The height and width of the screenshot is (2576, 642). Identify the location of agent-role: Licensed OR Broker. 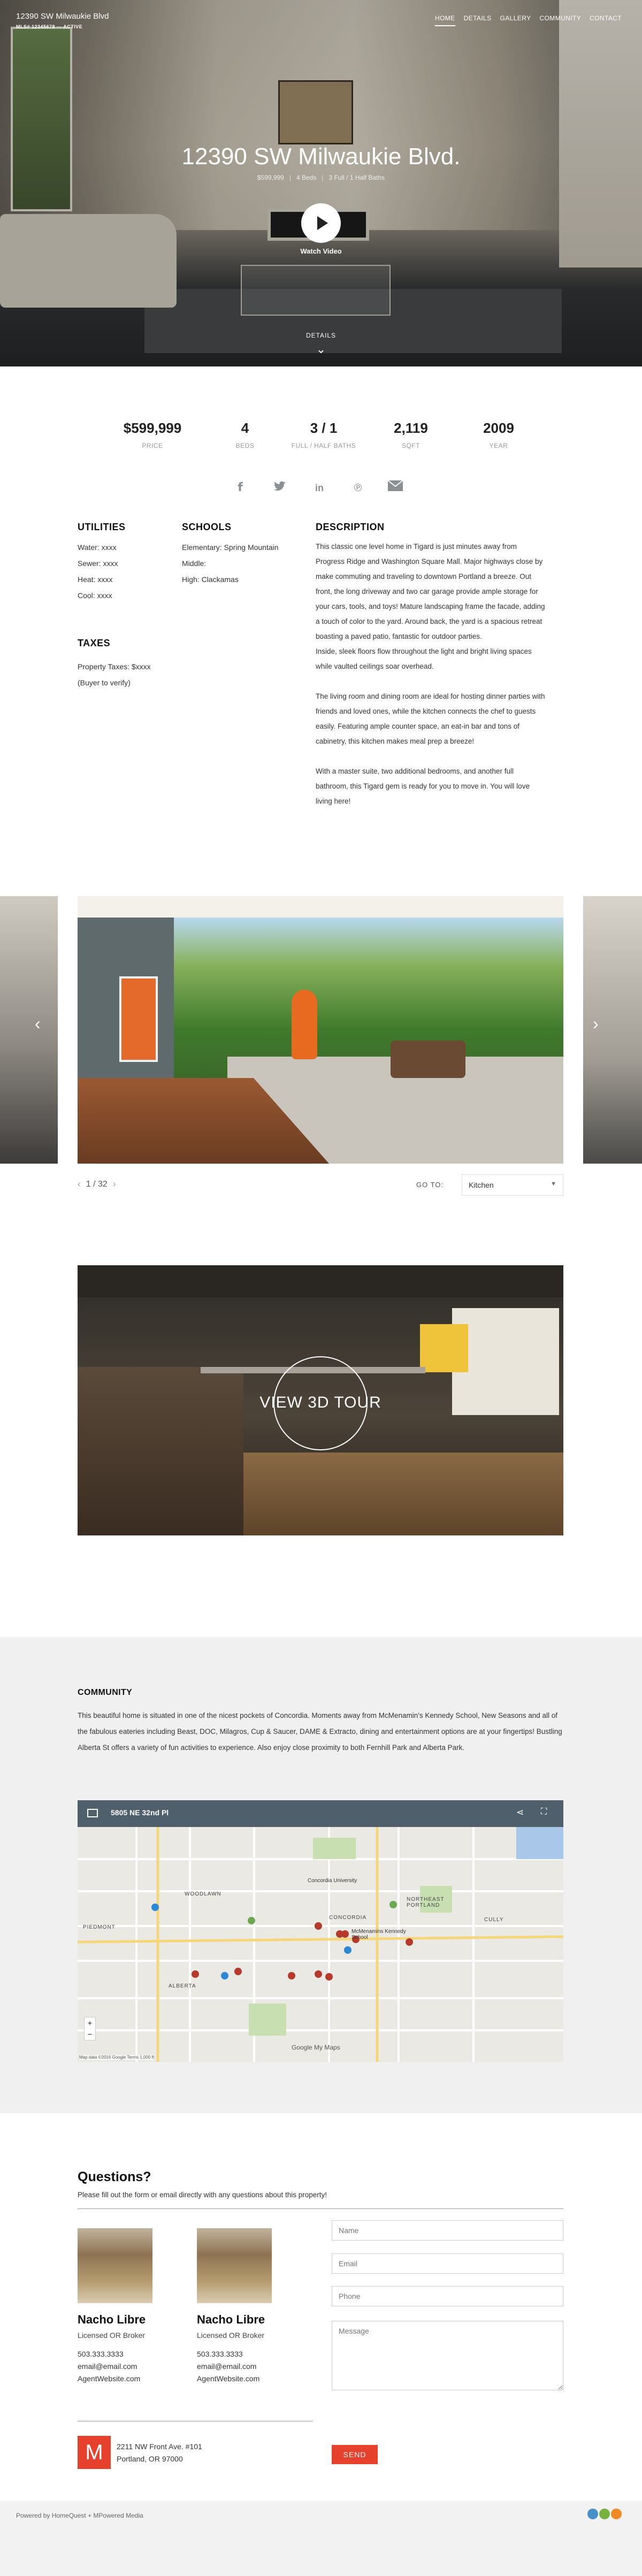
(231, 2335).